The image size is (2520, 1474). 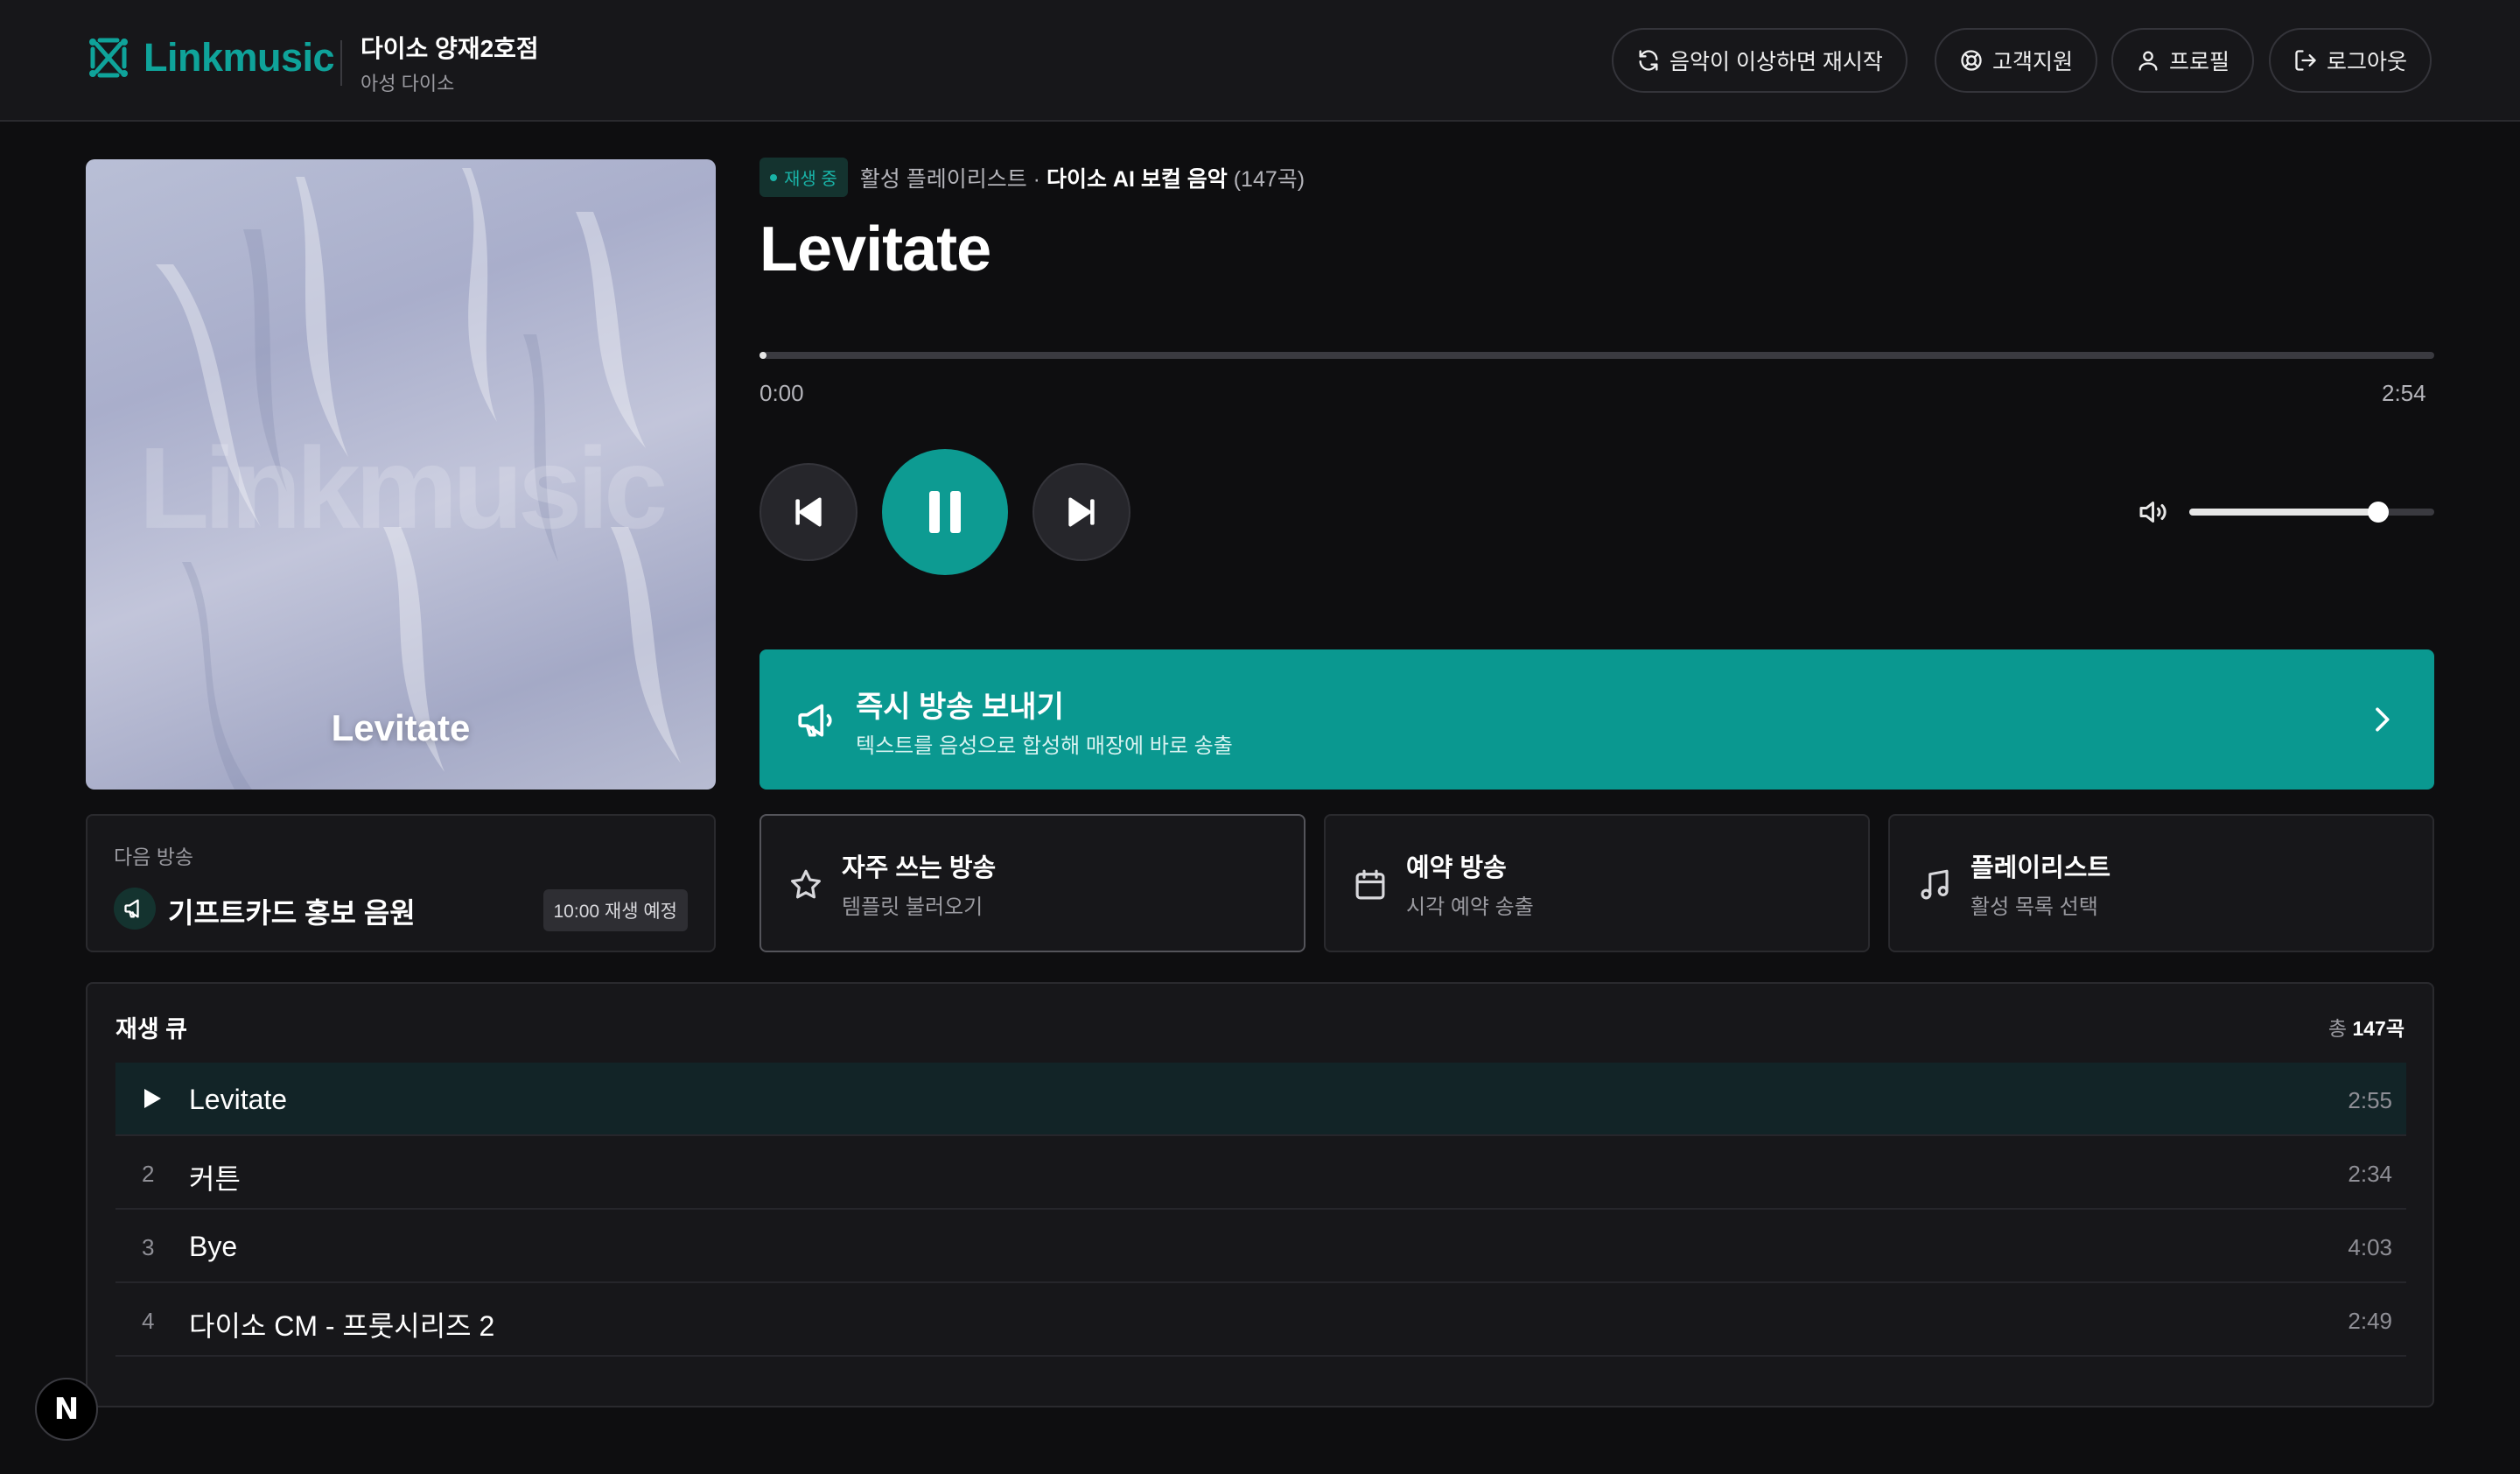 What do you see at coordinates (2199, 62) in the screenshot?
I see `profile-label: 프로필` at bounding box center [2199, 62].